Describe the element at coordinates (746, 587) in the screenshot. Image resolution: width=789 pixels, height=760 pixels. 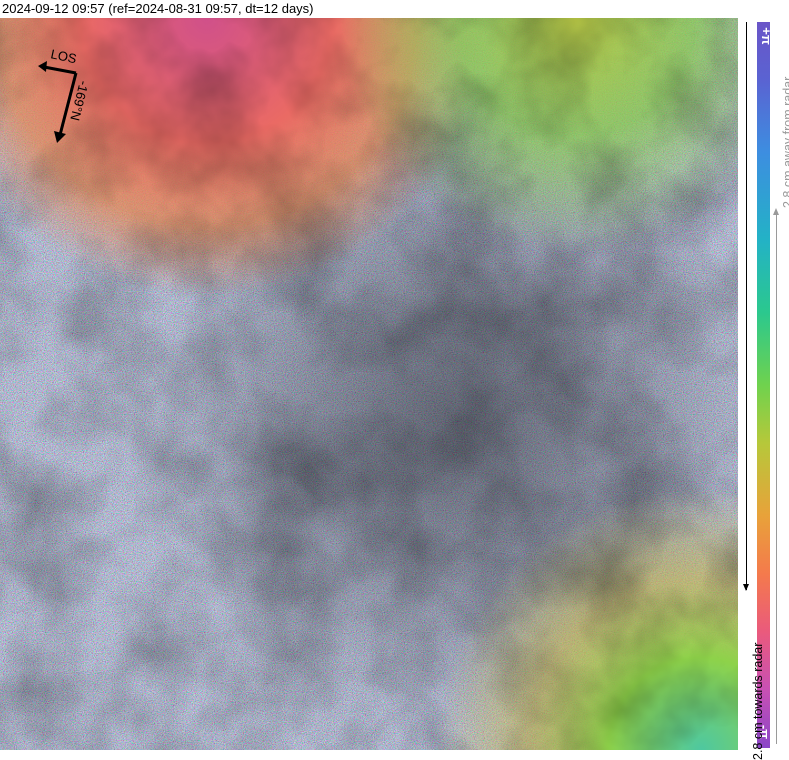
I see `towards-arrow-icon` at that location.